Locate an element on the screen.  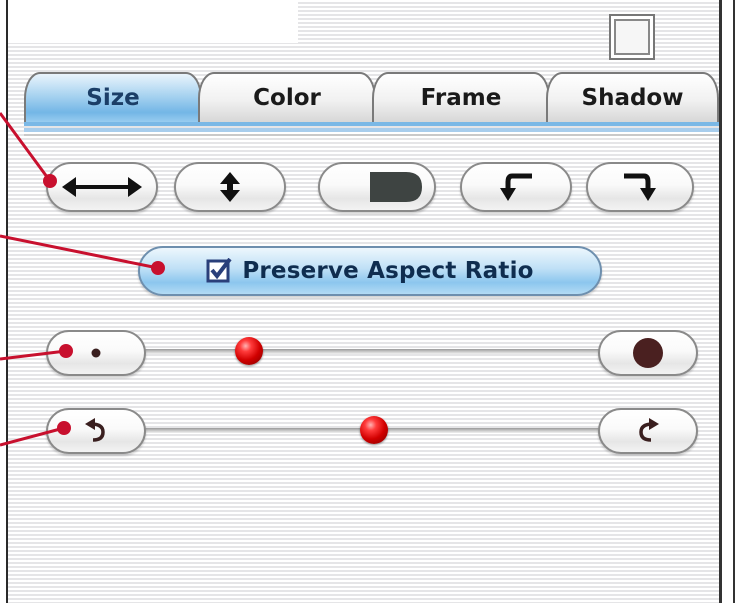
flip-horizontal-button is located at coordinates (102, 187).